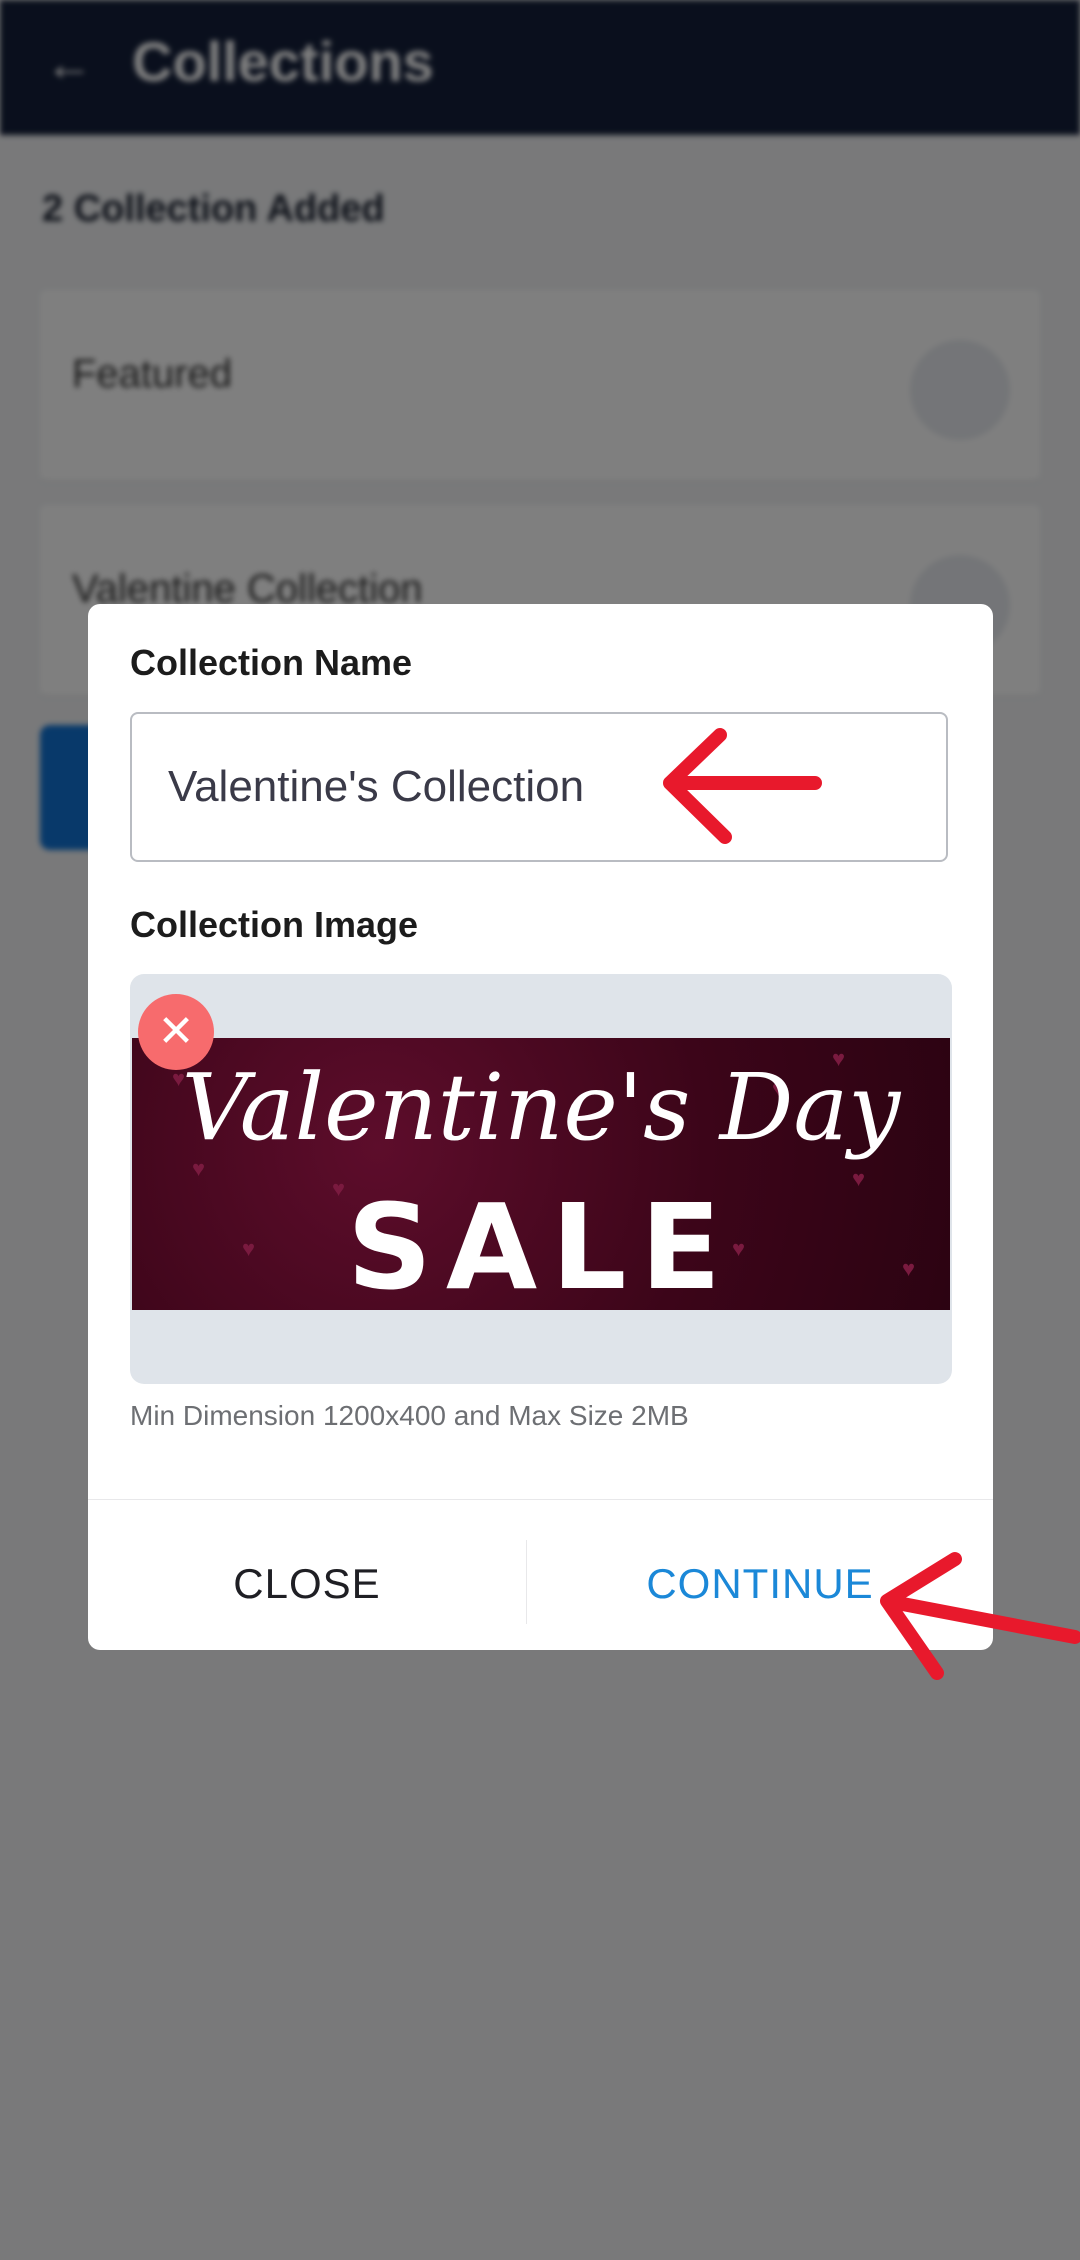  I want to click on image-requirements-hint: Min Dimension 1200x400 and Max Size 2MB, so click(409, 1415).